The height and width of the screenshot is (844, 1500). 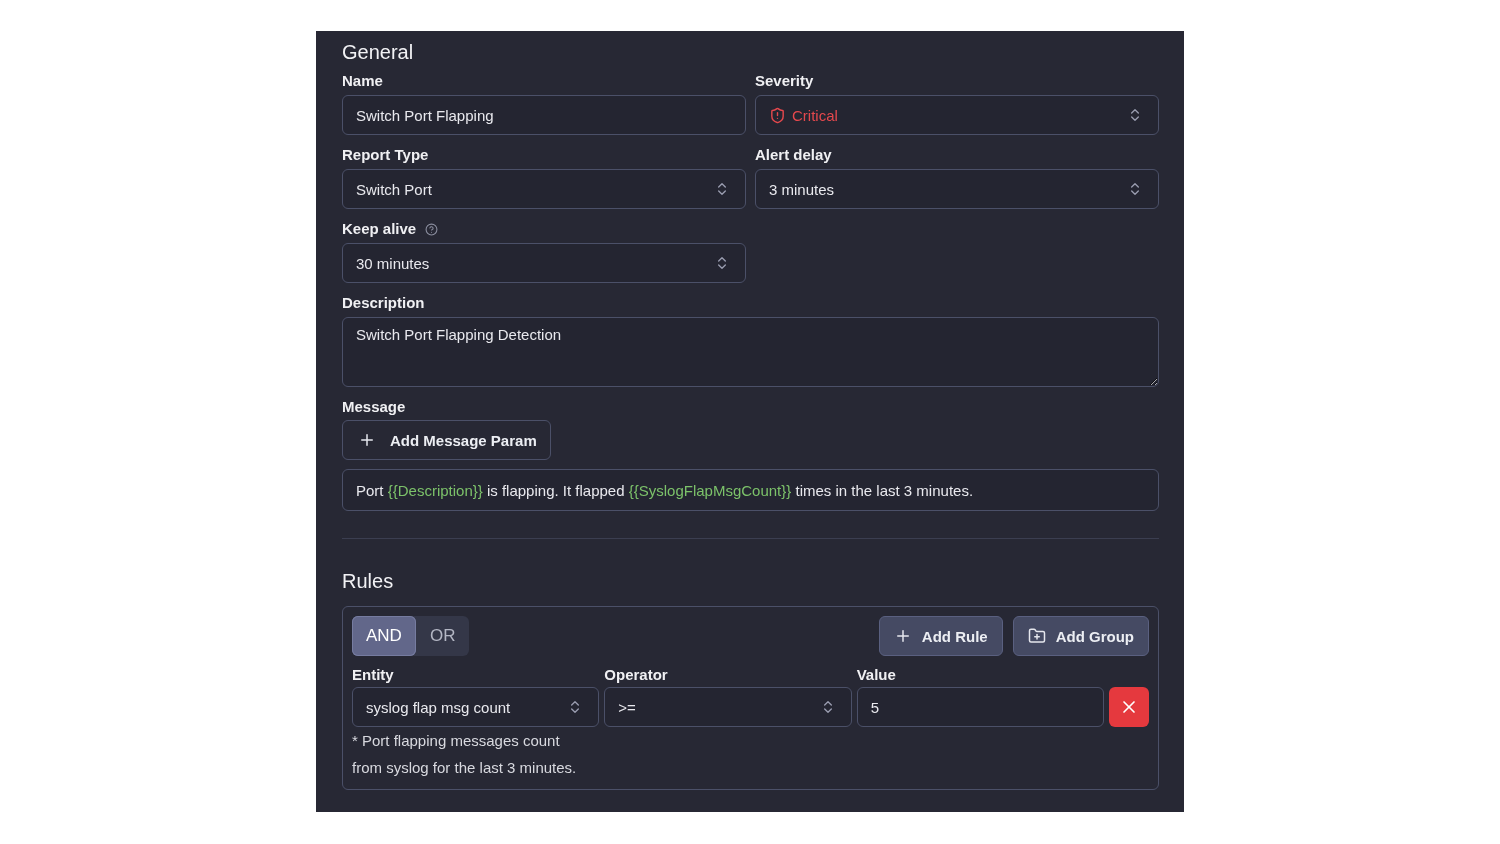 I want to click on field-label: Operator, so click(x=636, y=675).